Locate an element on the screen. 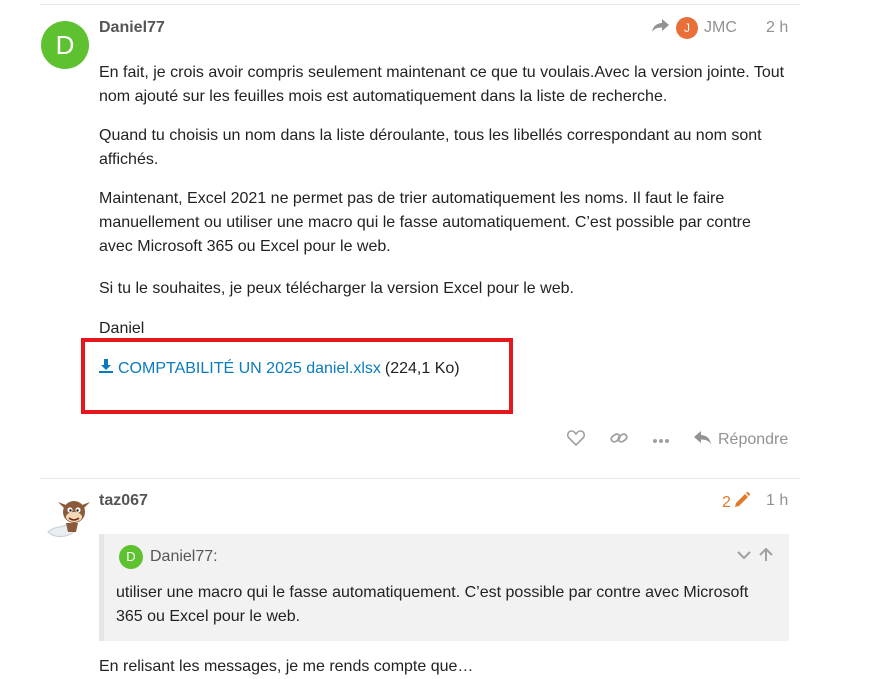  top-divider is located at coordinates (420, 4).